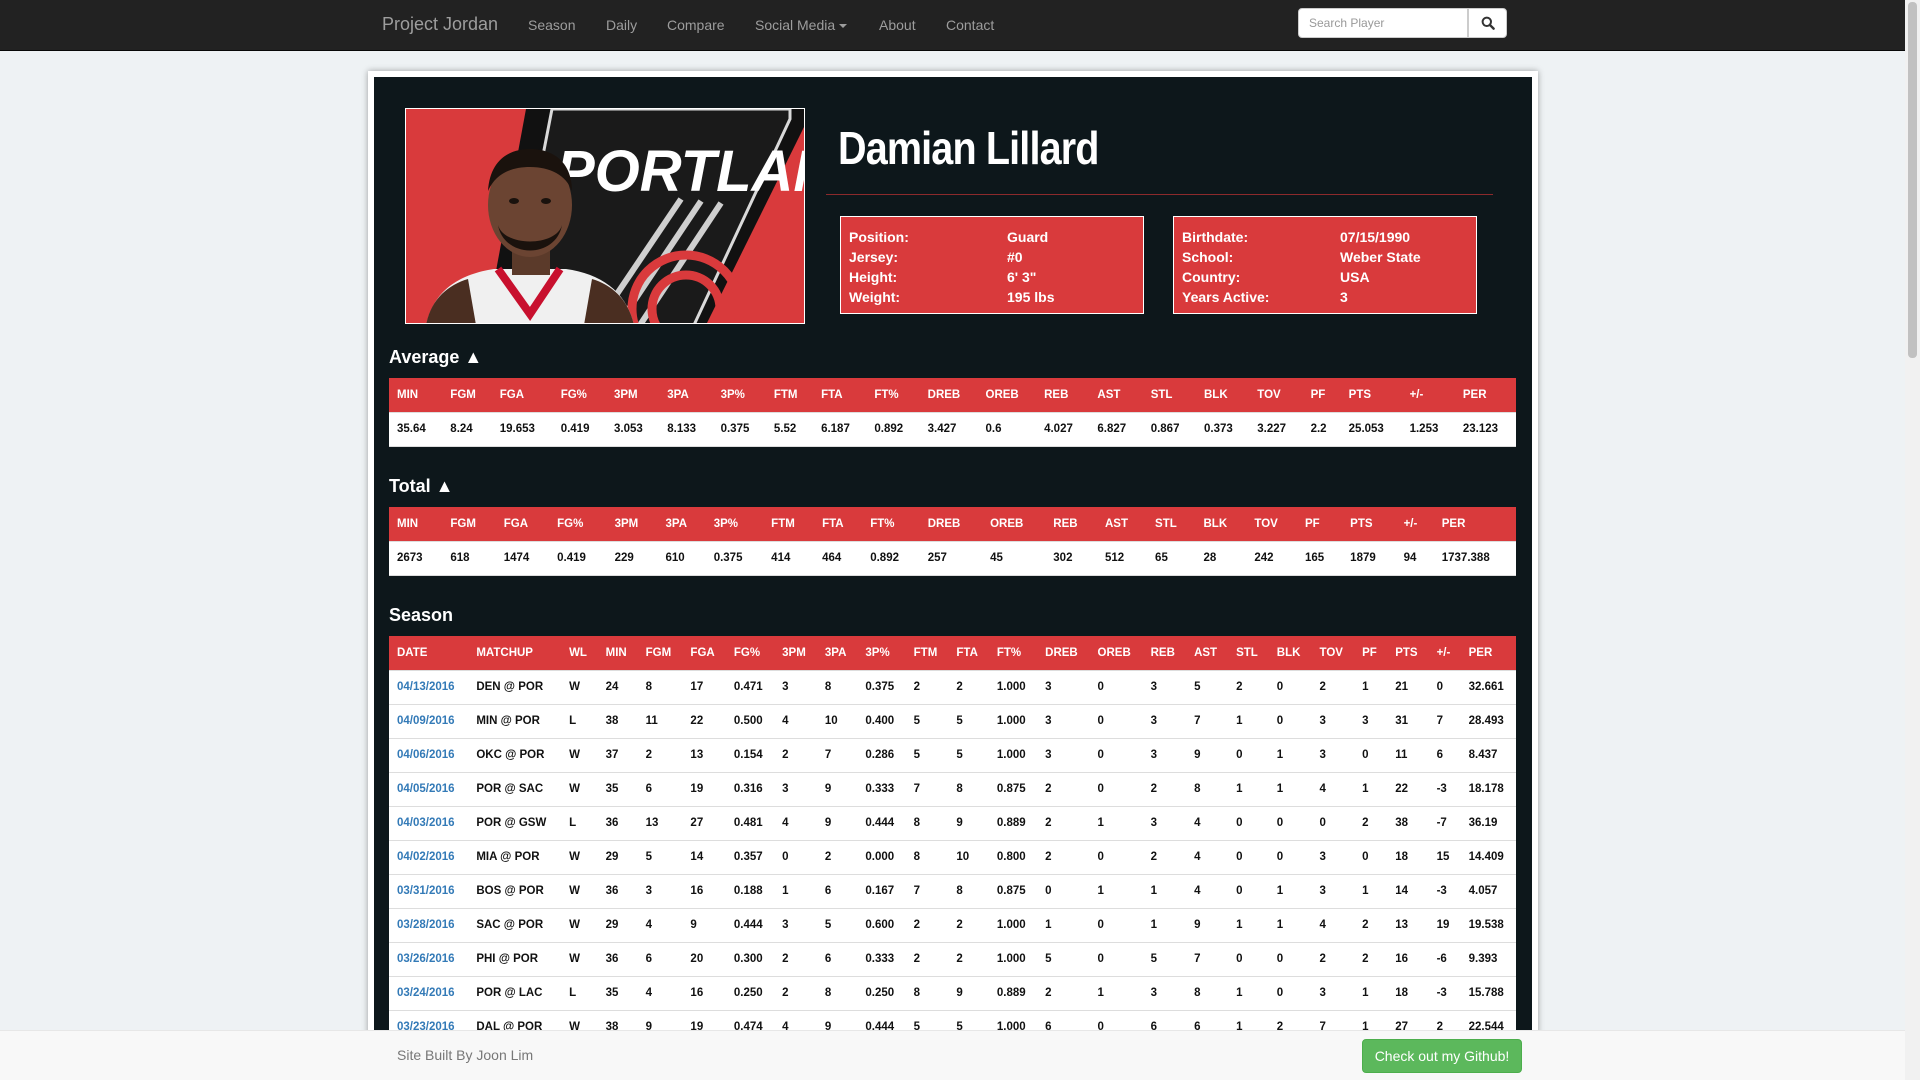 The height and width of the screenshot is (1080, 1920). What do you see at coordinates (621, 25) in the screenshot?
I see `nav-daily: Daily` at bounding box center [621, 25].